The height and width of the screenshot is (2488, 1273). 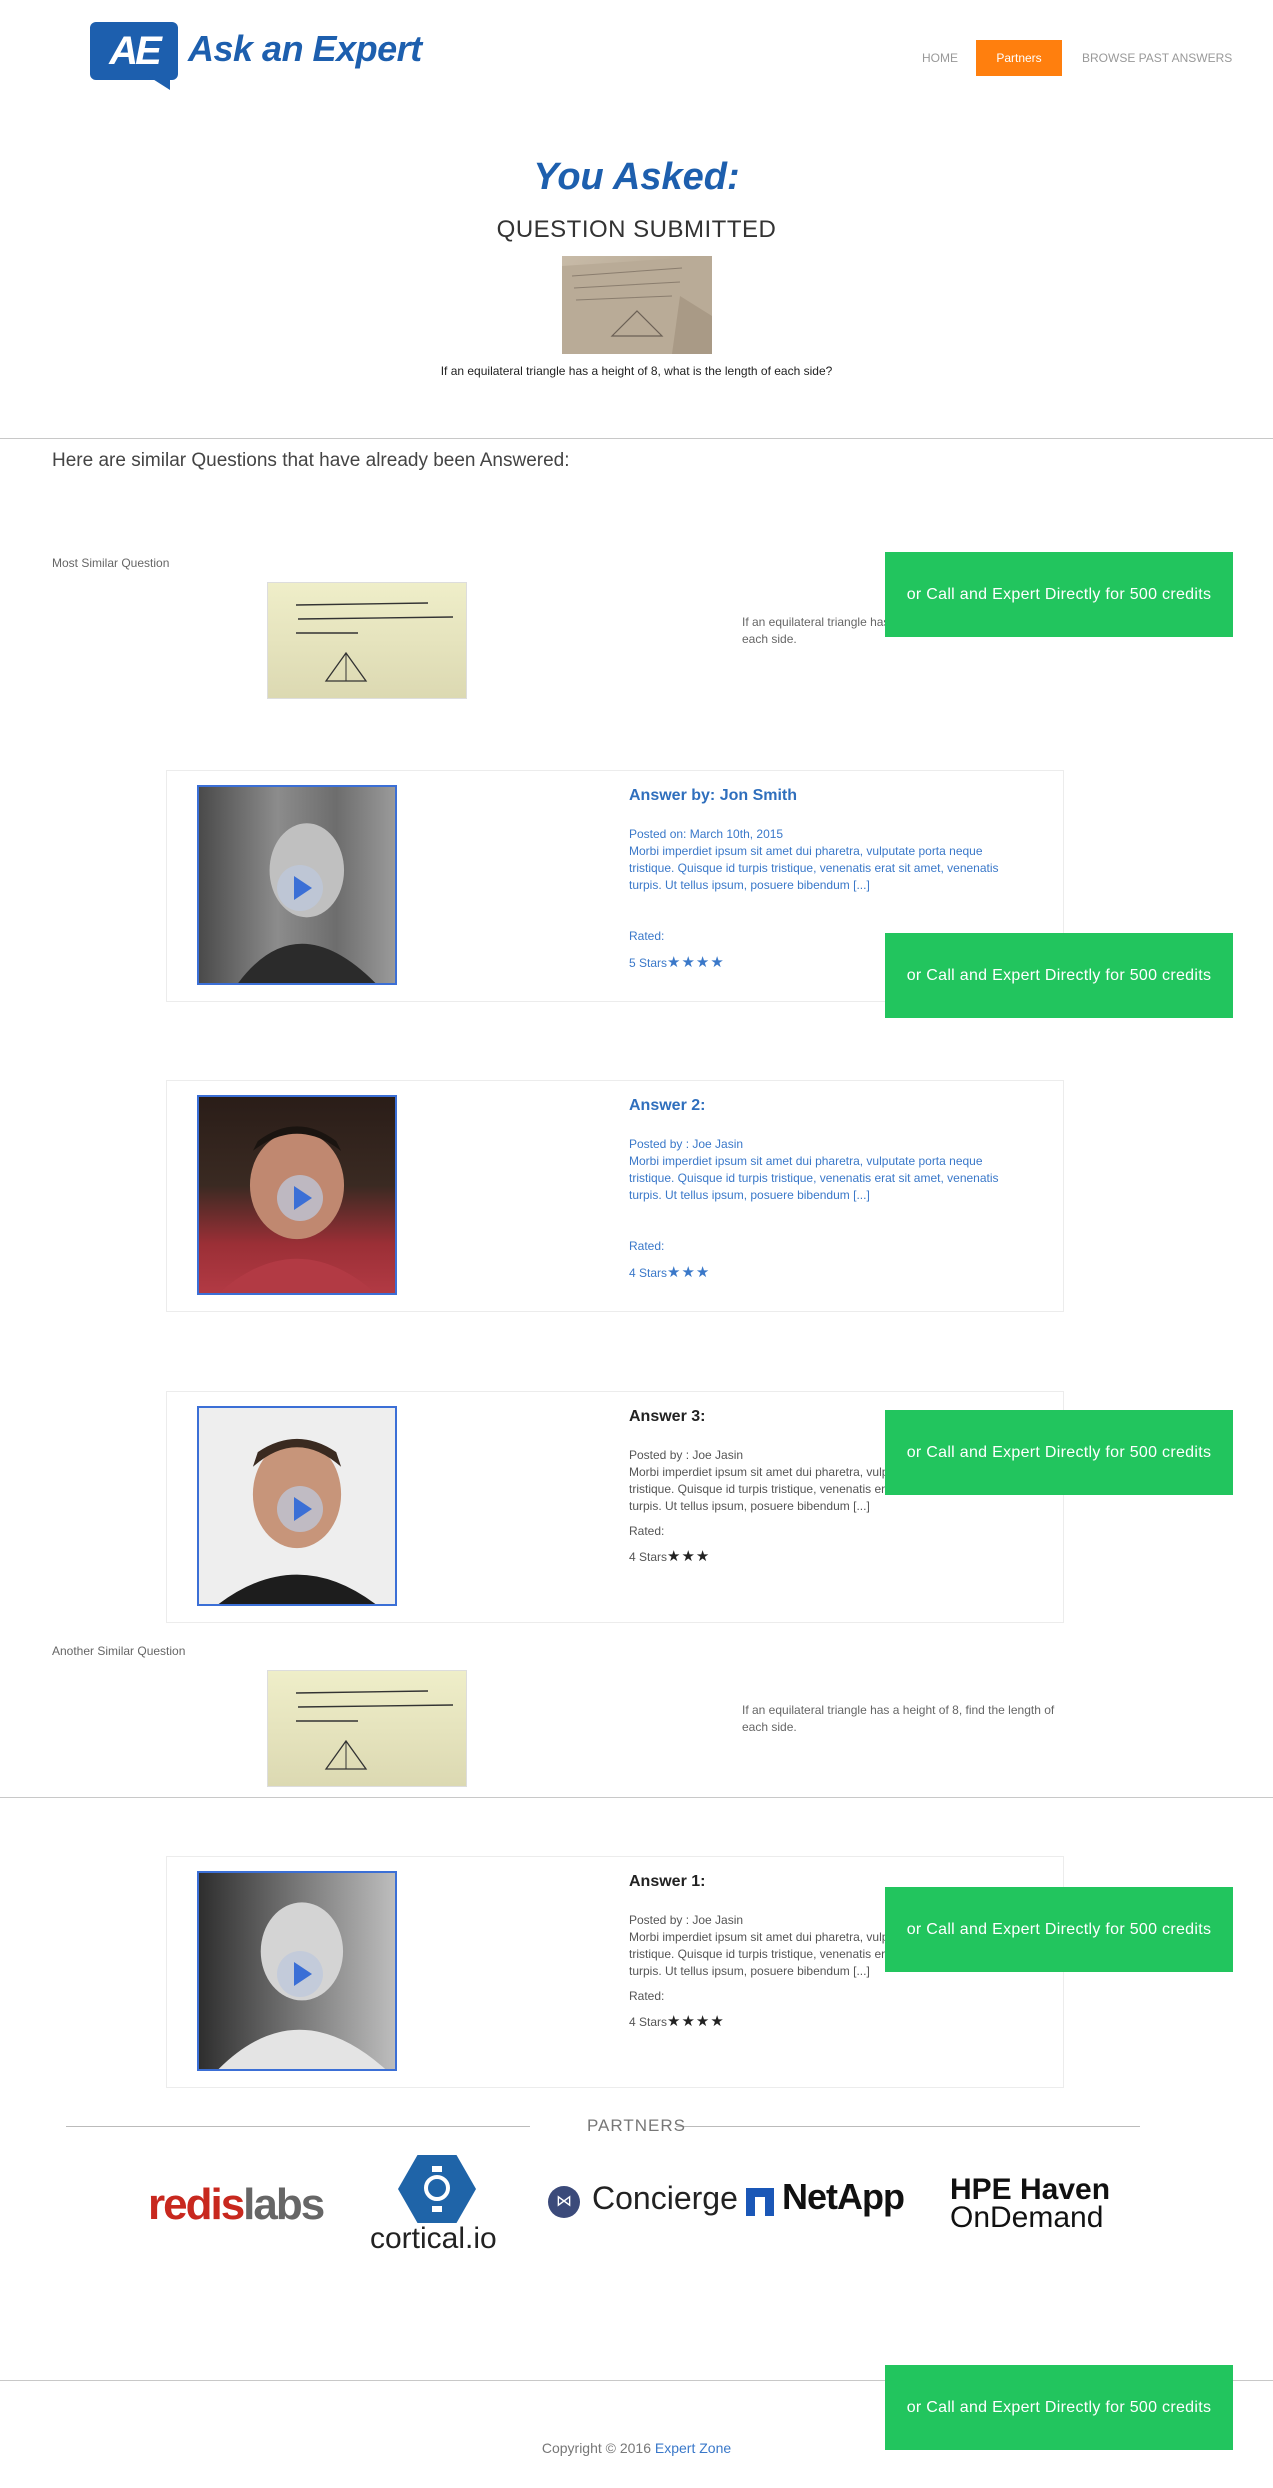 What do you see at coordinates (843, 2197) in the screenshot?
I see `netapp-logo-text: NetApp` at bounding box center [843, 2197].